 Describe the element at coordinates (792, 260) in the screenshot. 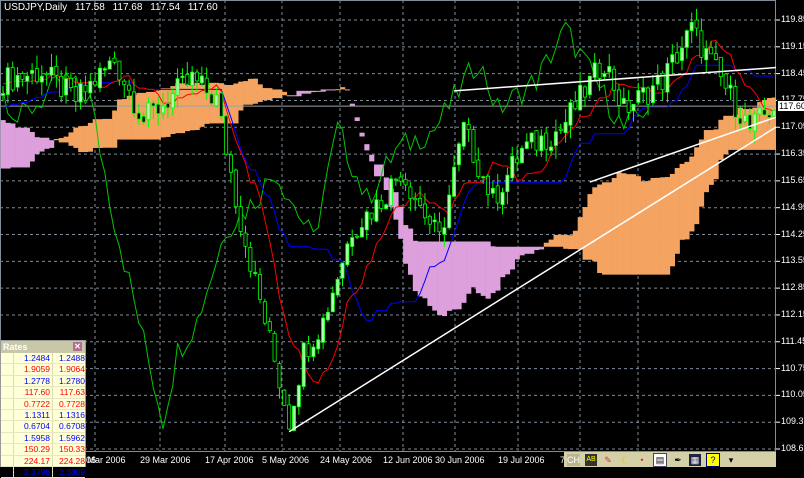

I see `price-tick-label: 113.55` at that location.